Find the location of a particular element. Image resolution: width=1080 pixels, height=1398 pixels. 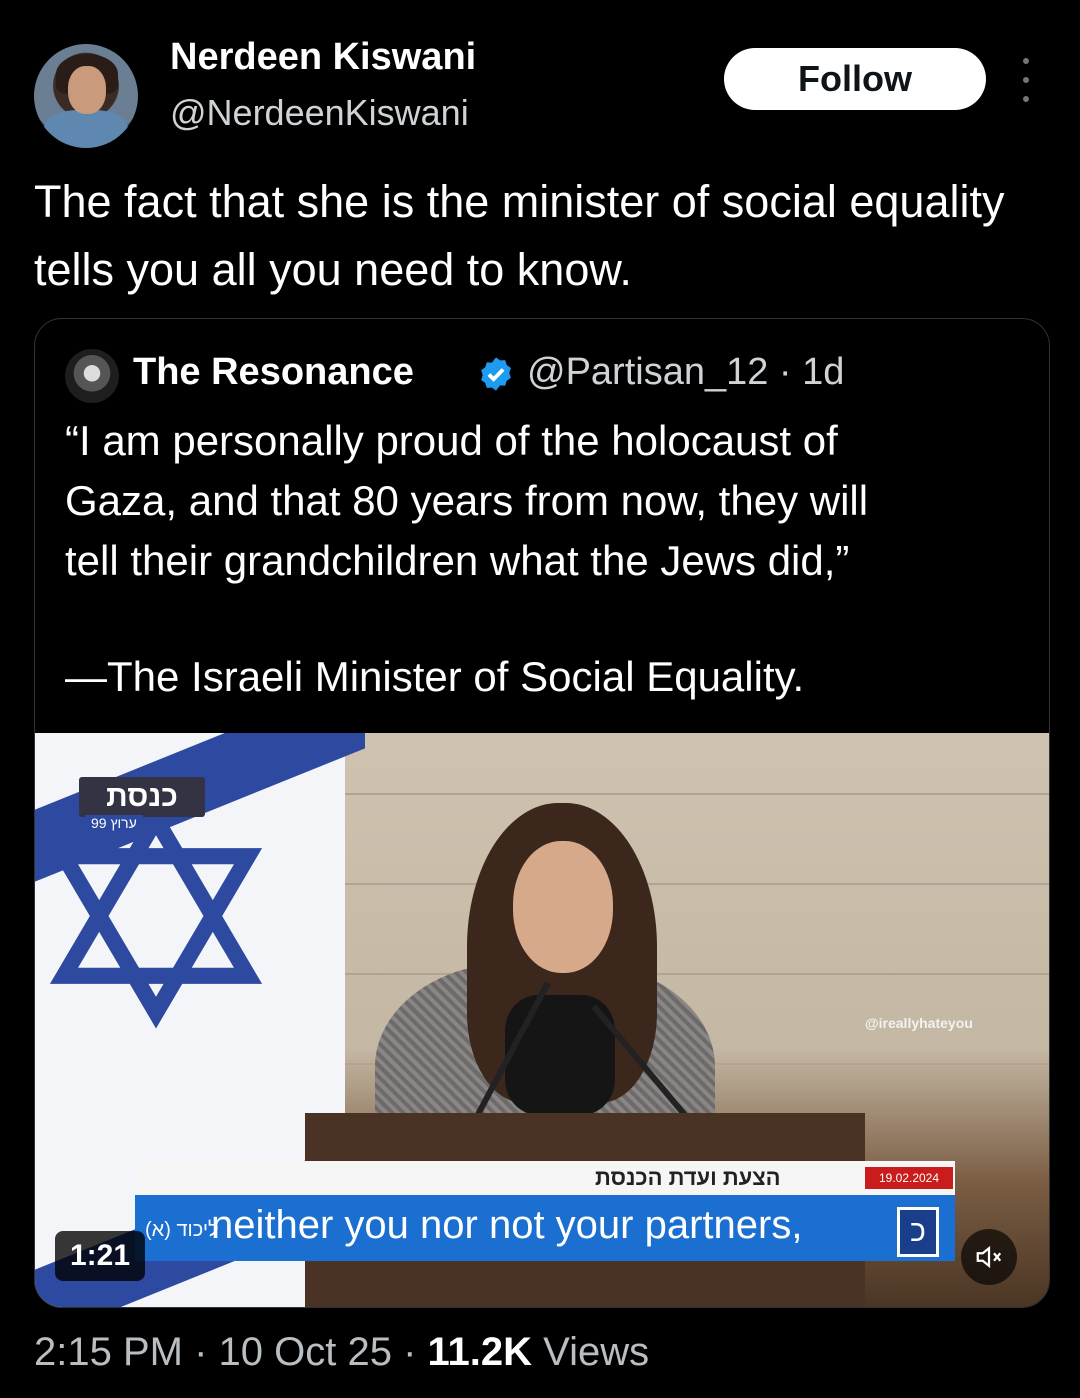

quoted-avatar is located at coordinates (92, 376).